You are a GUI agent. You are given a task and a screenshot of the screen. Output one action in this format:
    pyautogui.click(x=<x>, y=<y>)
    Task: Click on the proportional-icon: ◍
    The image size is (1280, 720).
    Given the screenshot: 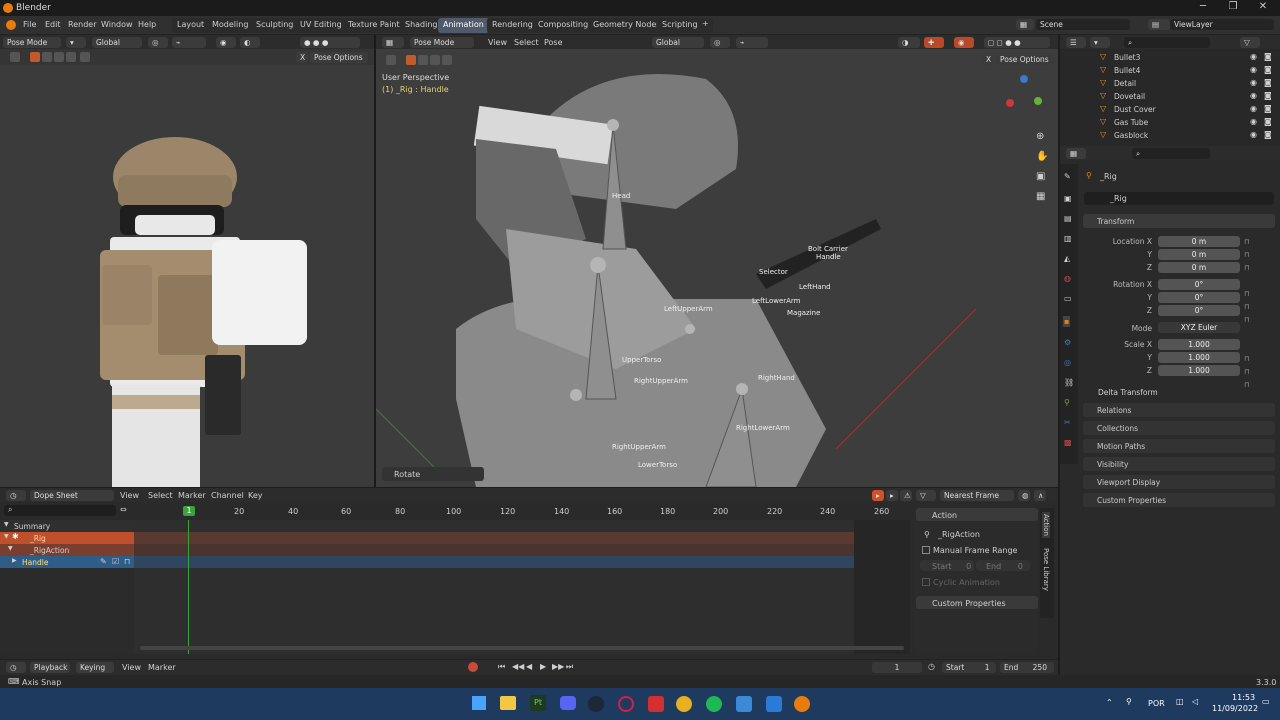 What is the action you would take?
    pyautogui.click(x=1024, y=495)
    